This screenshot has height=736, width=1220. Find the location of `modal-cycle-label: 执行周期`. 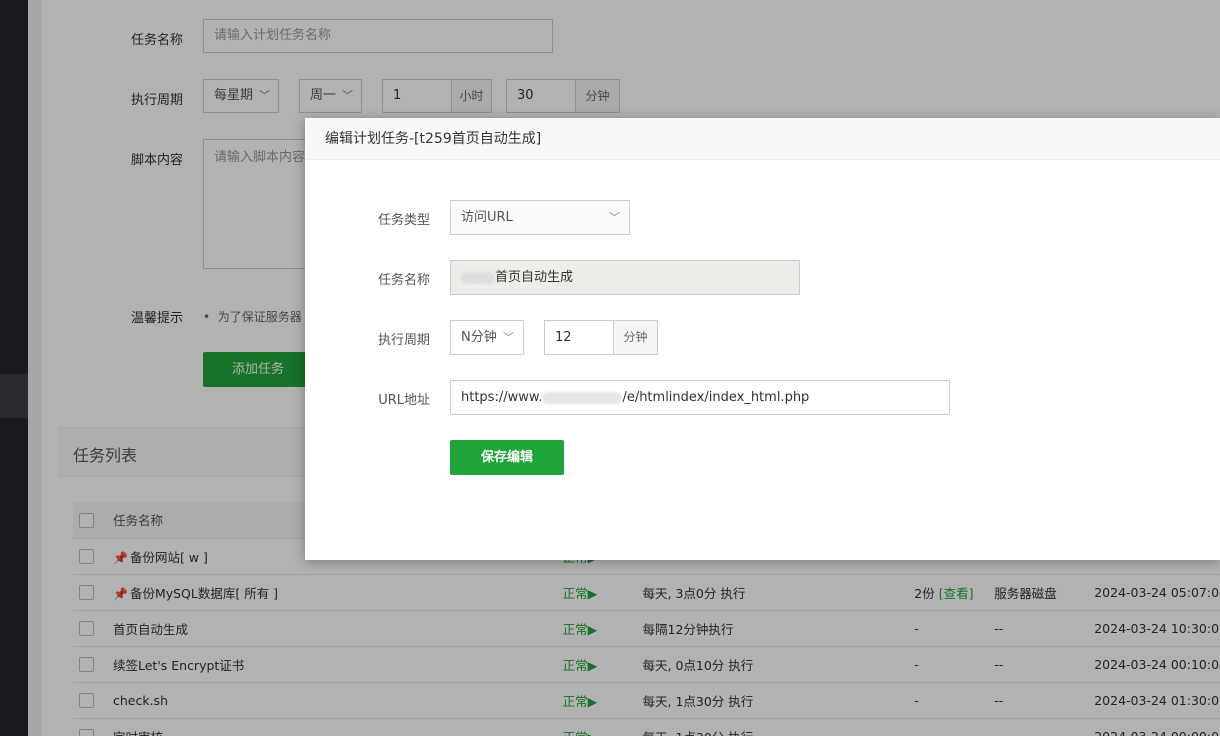

modal-cycle-label: 执行周期 is located at coordinates (403, 340).